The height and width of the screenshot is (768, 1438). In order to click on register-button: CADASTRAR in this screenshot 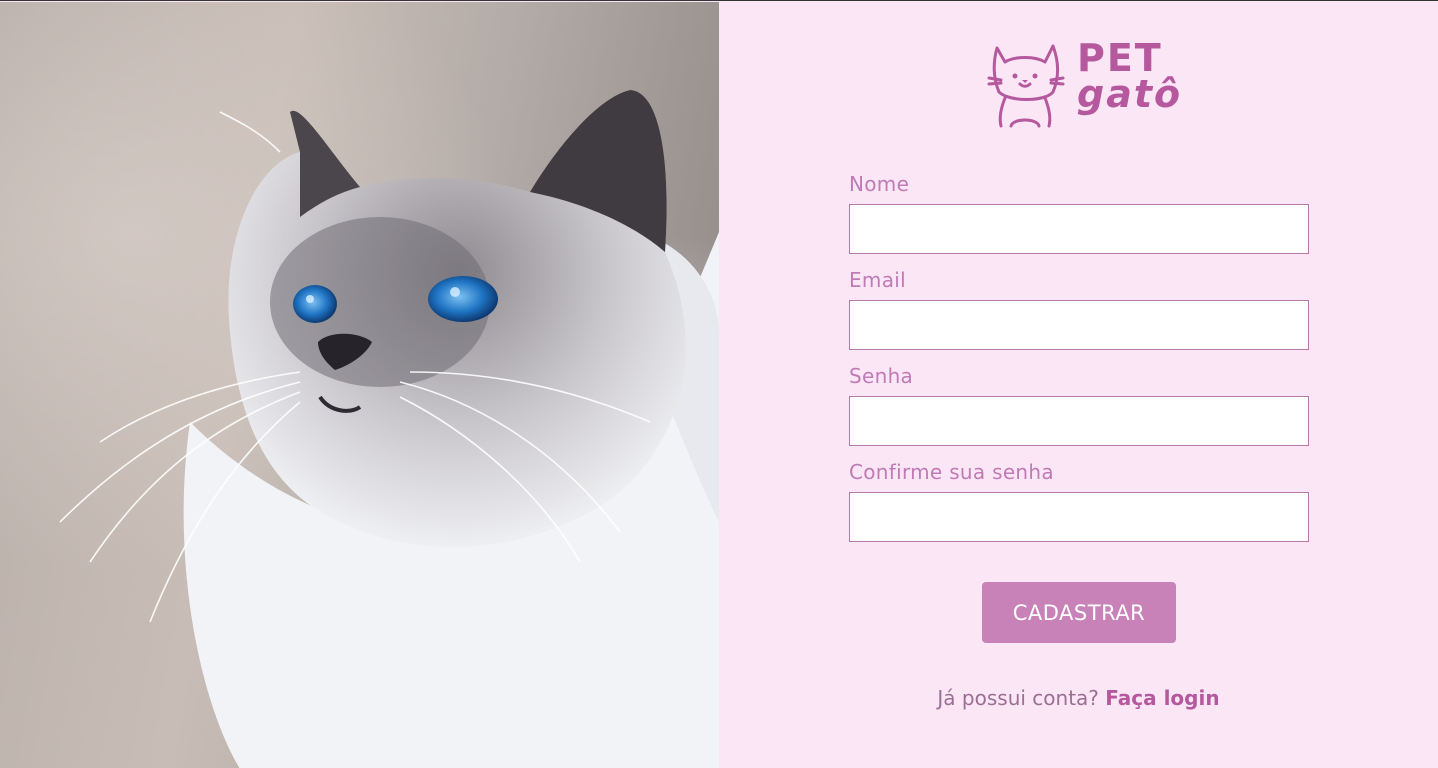, I will do `click(1079, 612)`.